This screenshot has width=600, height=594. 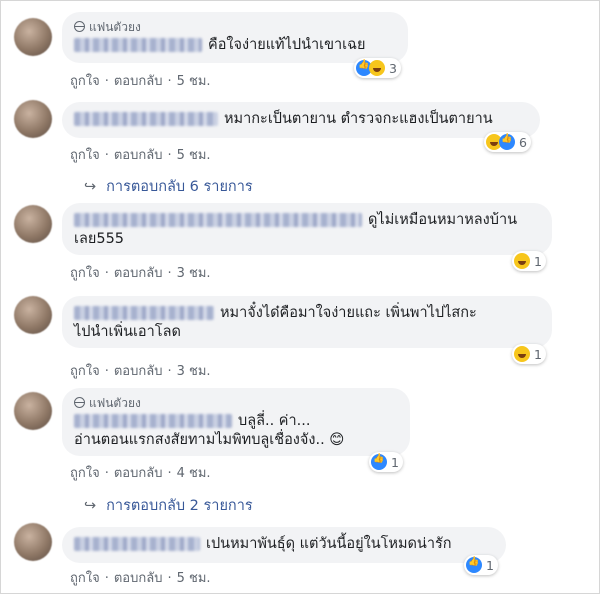 What do you see at coordinates (127, 332) in the screenshot?
I see `comment-text: ไปนำเพิ่นเอาโลด` at bounding box center [127, 332].